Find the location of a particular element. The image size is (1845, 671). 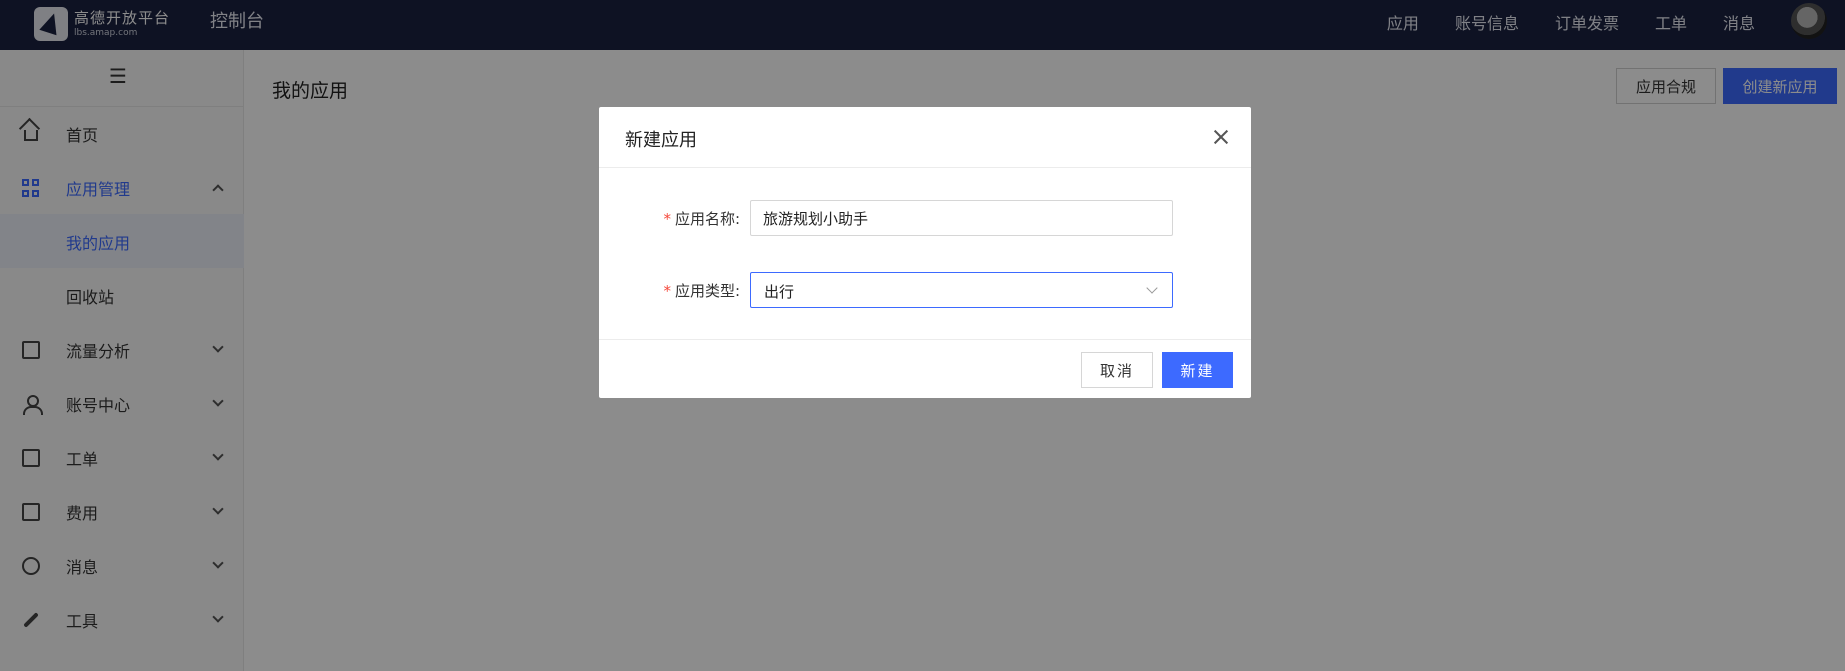

confirm-create-button: 新建 is located at coordinates (1197, 370).